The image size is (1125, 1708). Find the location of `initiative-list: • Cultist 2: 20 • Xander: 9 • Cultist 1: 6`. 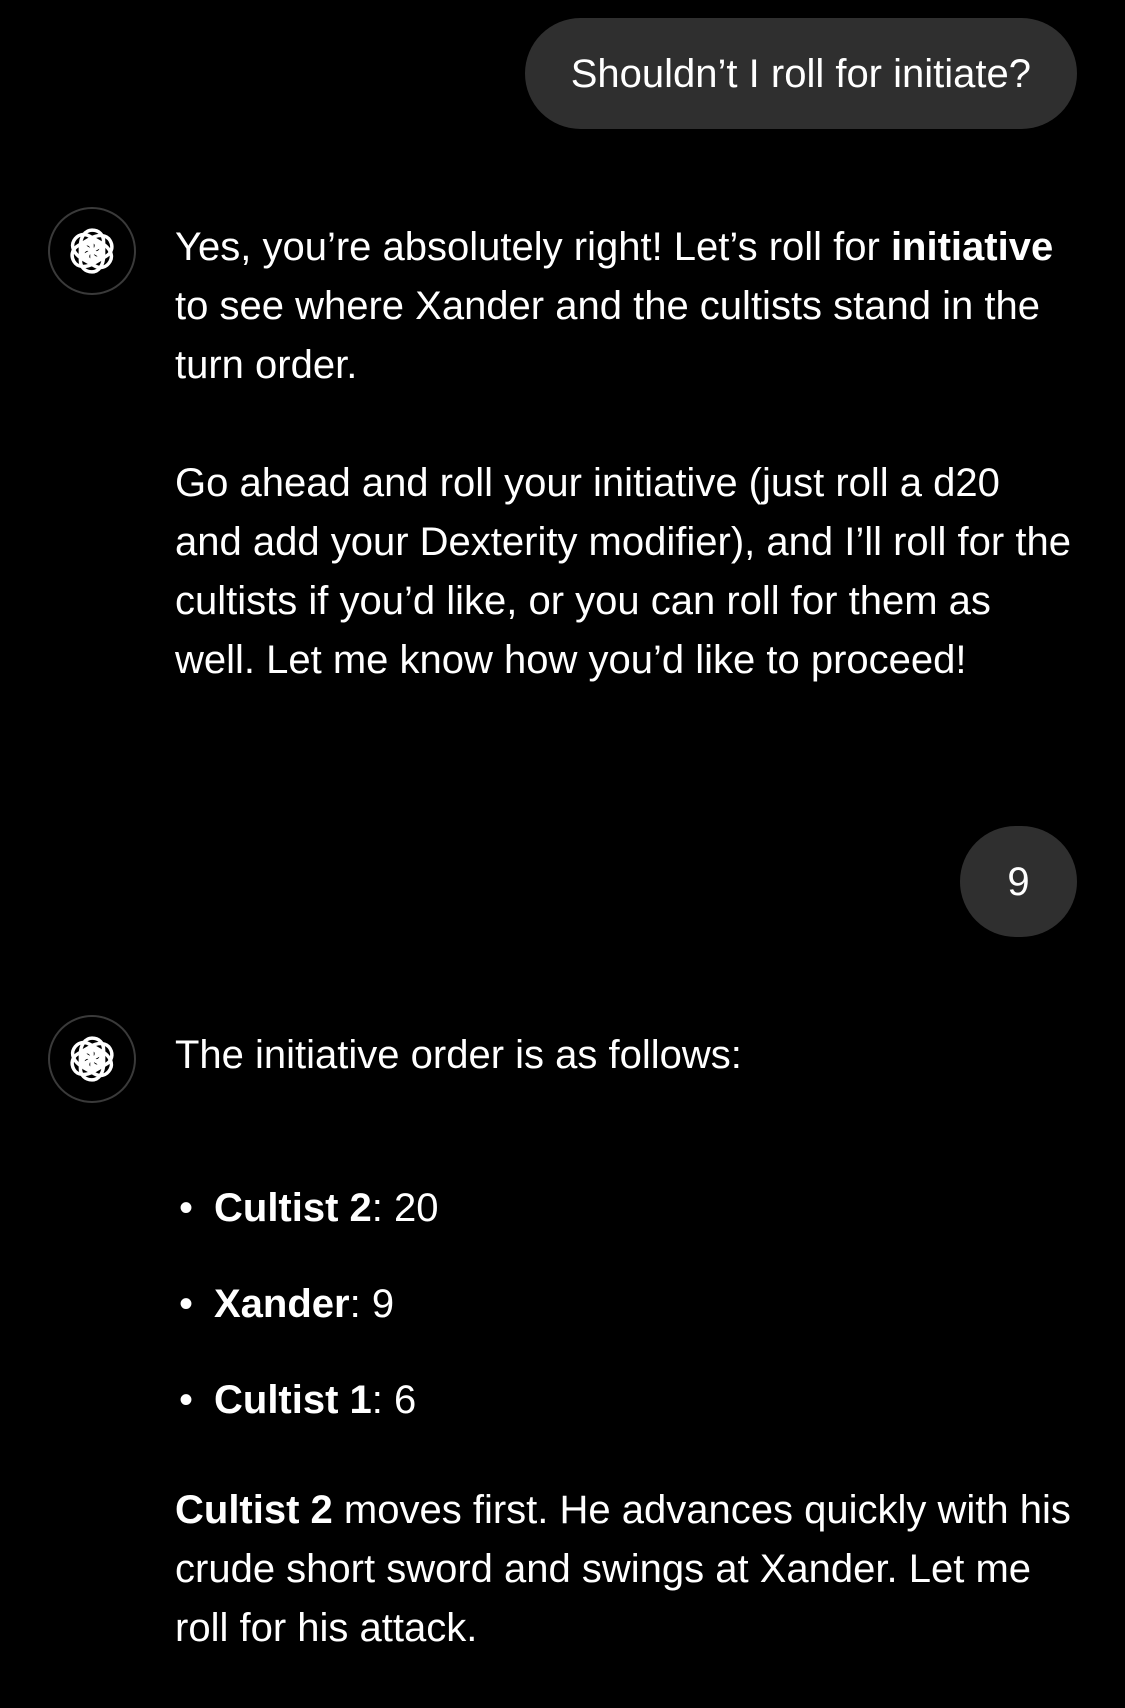

initiative-list: • Cultist 2: 20 • Xander: 9 • Cultist 1: 6 is located at coordinates (625, 1323).